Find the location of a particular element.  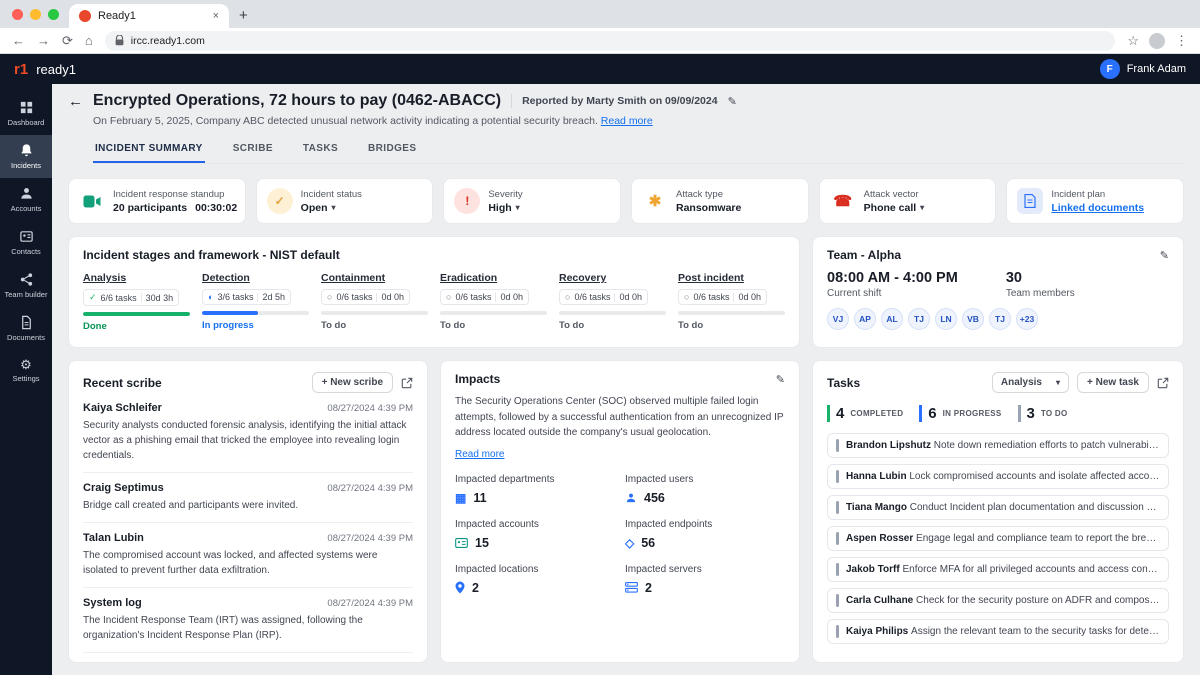

stage-status-label: Done is located at coordinates (95, 326).